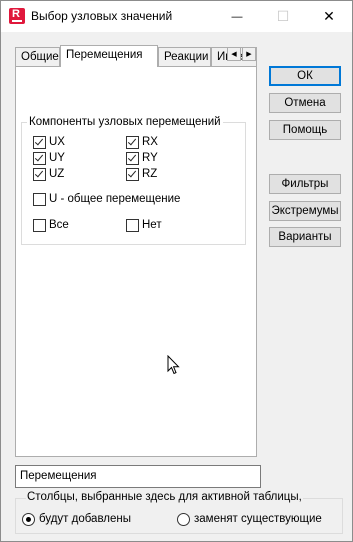 Image resolution: width=353 pixels, height=542 pixels. Describe the element at coordinates (109, 56) in the screenshot. I see `tab-displacements: Перемещения` at that location.